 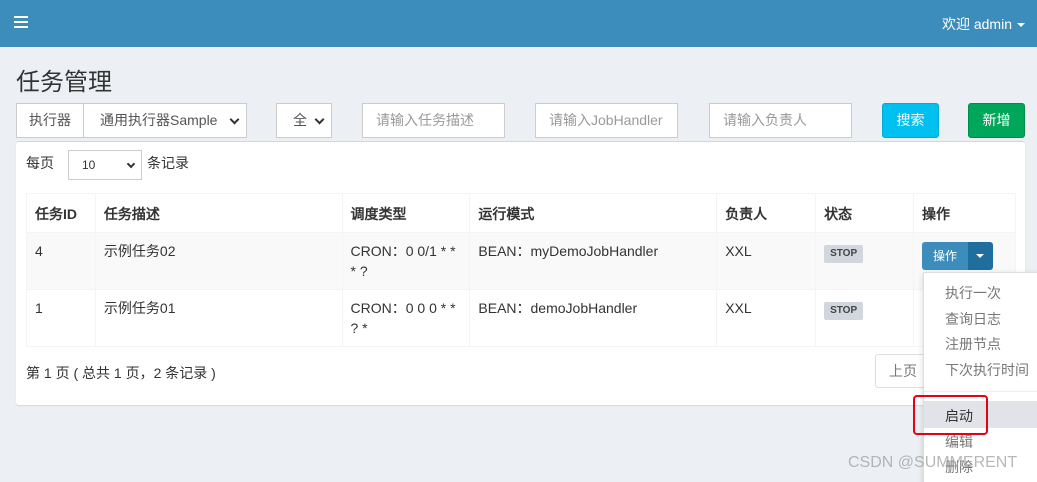 What do you see at coordinates (61, 213) in the screenshot?
I see `column-header-id: 任务ID` at bounding box center [61, 213].